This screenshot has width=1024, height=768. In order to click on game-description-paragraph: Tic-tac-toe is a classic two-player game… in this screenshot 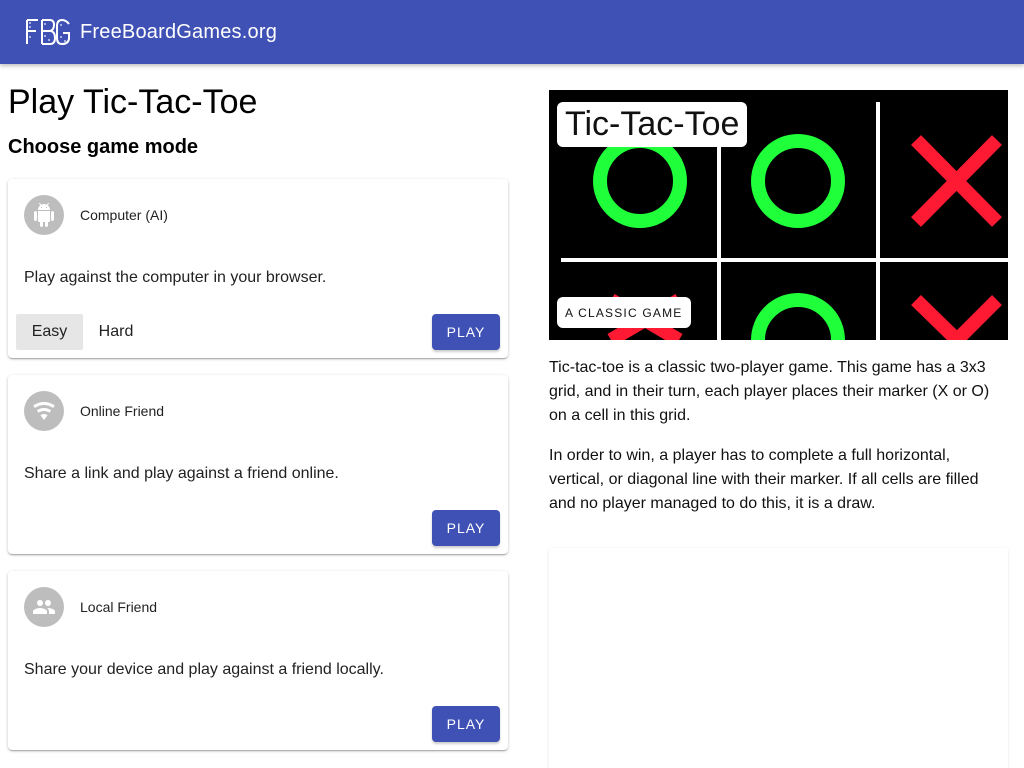, I will do `click(769, 391)`.